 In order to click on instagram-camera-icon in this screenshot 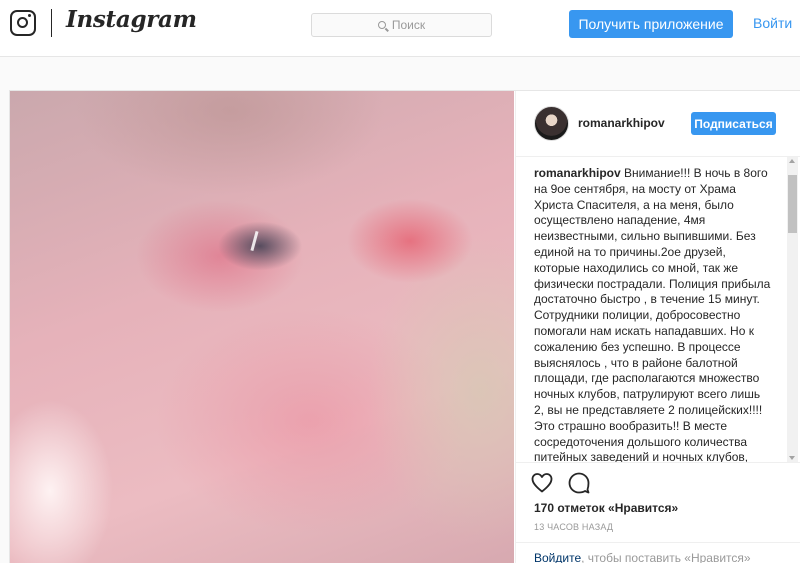, I will do `click(23, 23)`.